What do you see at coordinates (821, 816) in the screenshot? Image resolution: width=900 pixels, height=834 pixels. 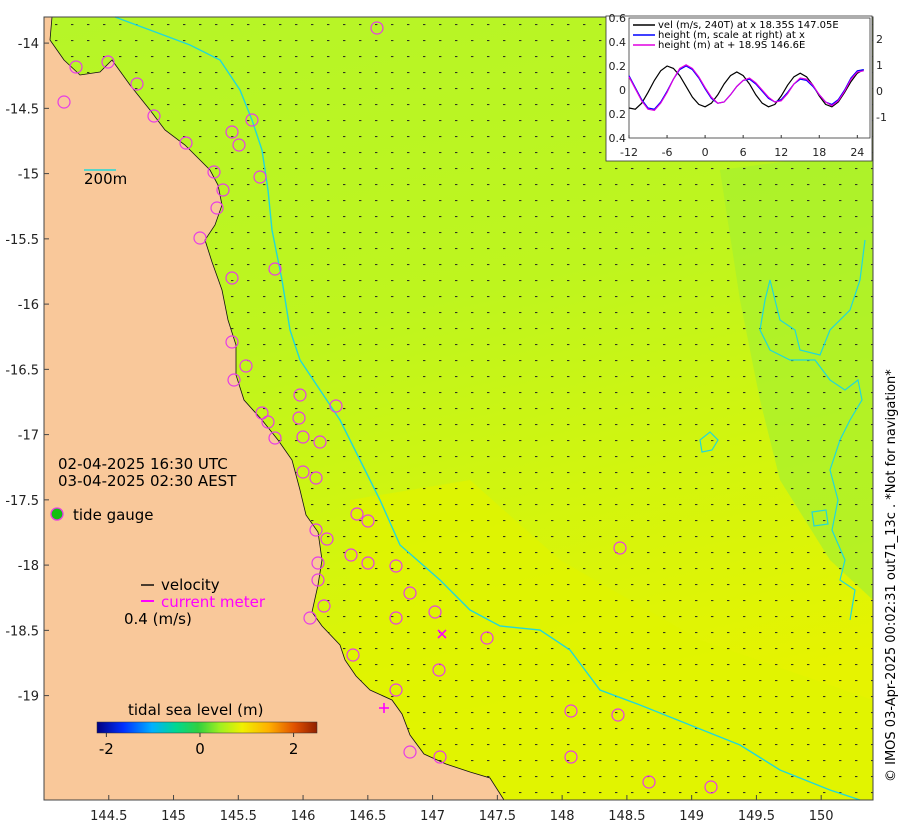 I see `x-tick-label: 150` at bounding box center [821, 816].